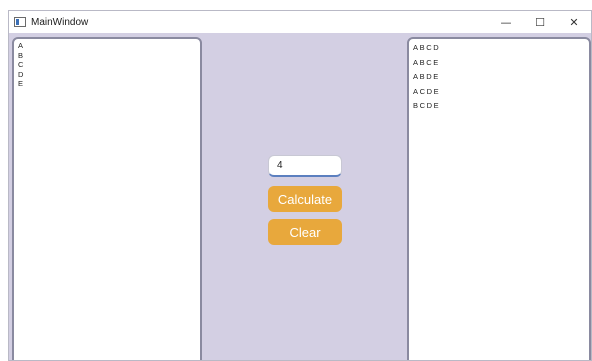 The height and width of the screenshot is (361, 592). What do you see at coordinates (107, 65) in the screenshot?
I see `list-item: C` at bounding box center [107, 65].